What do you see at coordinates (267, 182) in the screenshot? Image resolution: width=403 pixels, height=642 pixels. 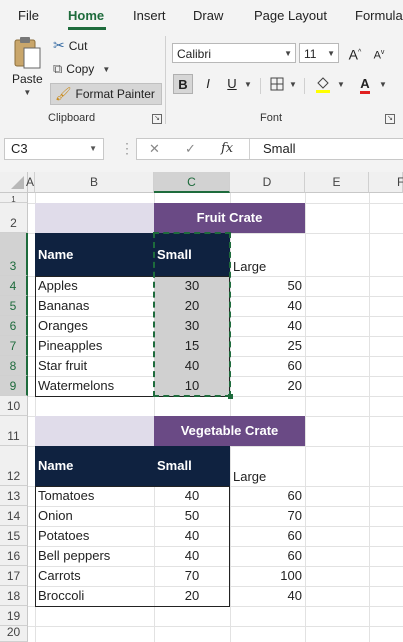 I see `column-header-d: D` at bounding box center [267, 182].